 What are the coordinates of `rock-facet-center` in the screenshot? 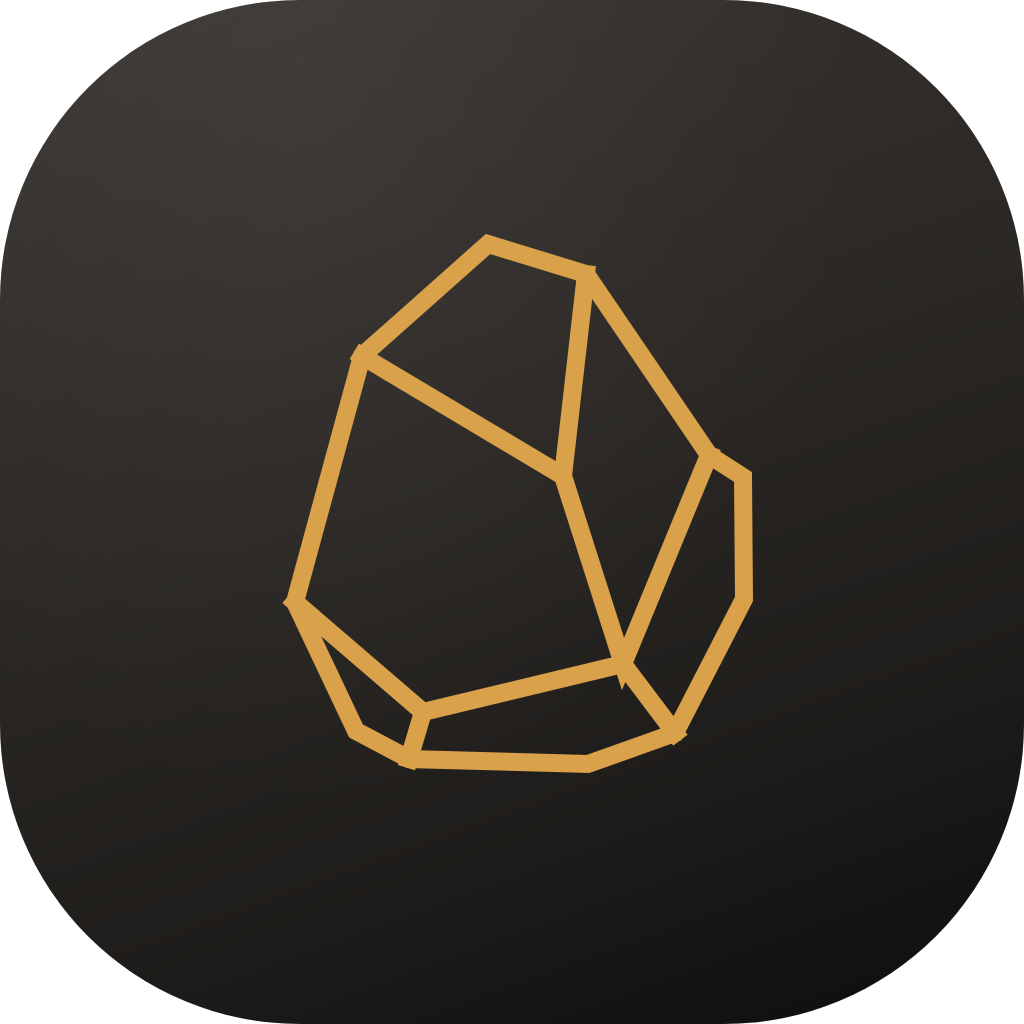 It's located at (636, 567).